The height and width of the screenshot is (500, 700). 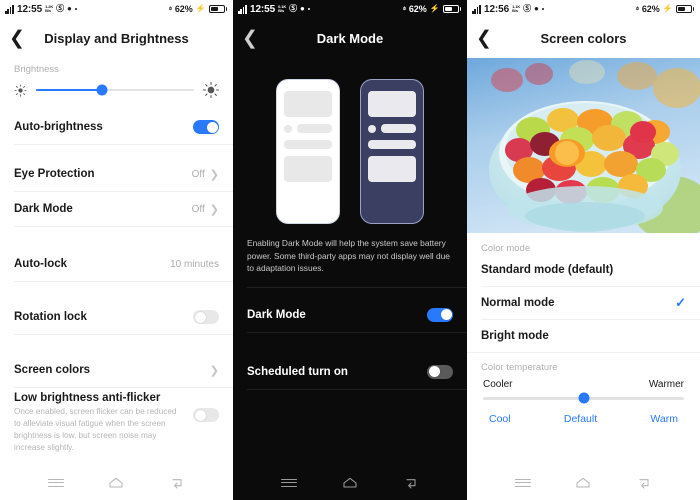 I want to click on toggle-scheduled-turn-on, so click(x=440, y=371).